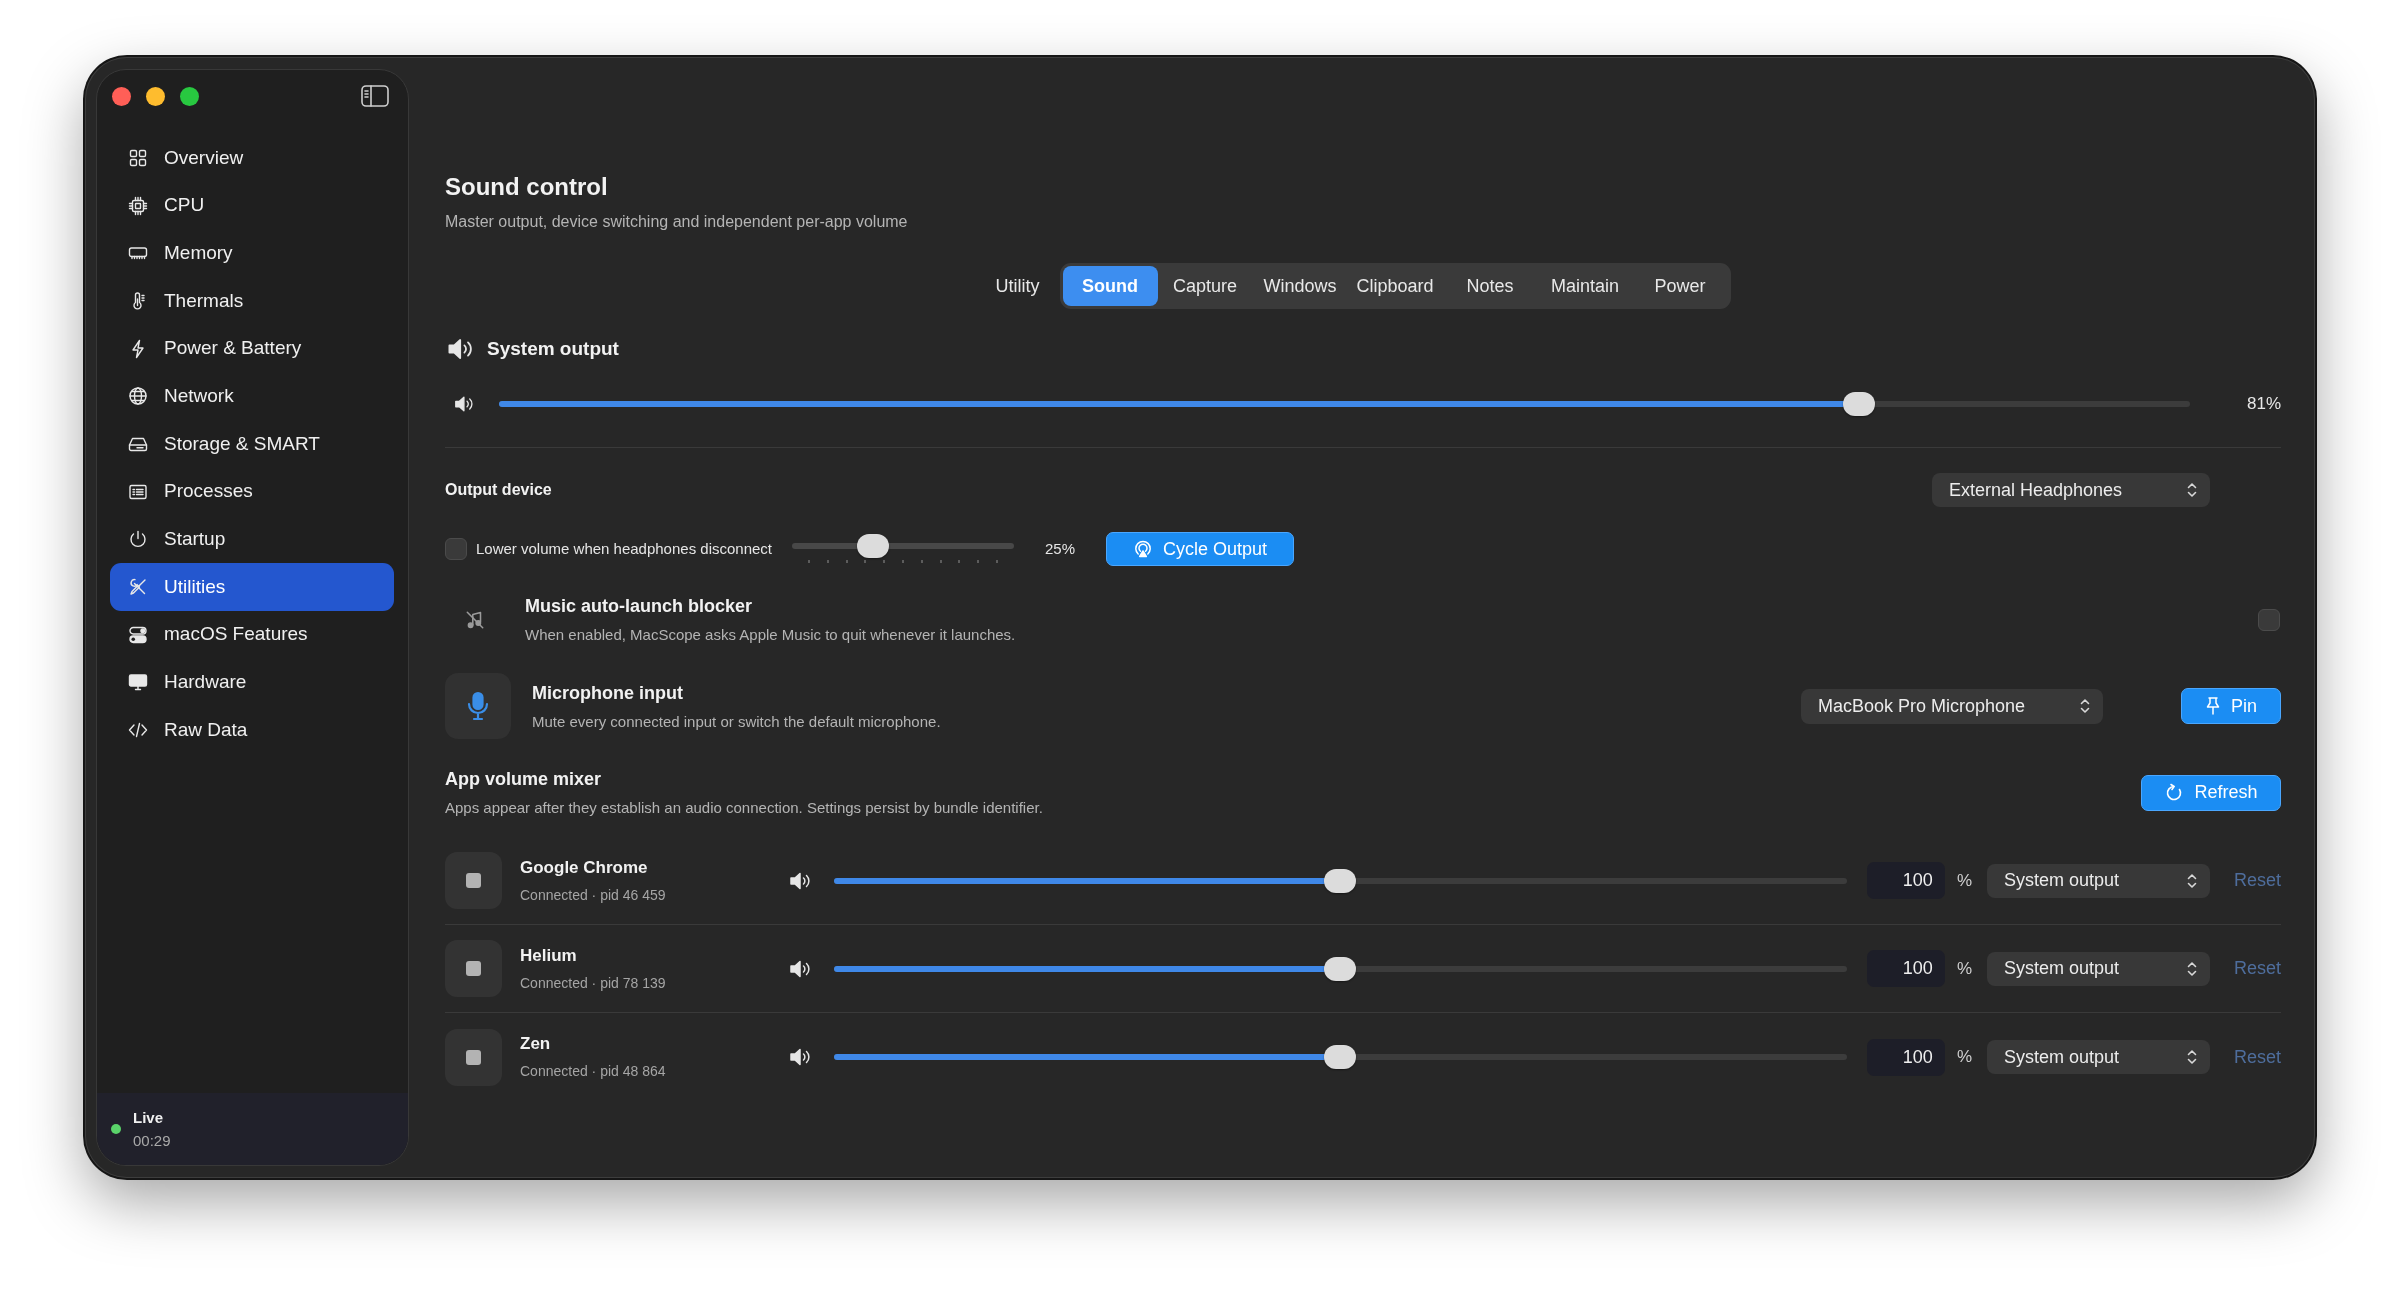 Image resolution: width=2400 pixels, height=1290 pixels. Describe the element at coordinates (138, 587) in the screenshot. I see `tools-icon` at that location.